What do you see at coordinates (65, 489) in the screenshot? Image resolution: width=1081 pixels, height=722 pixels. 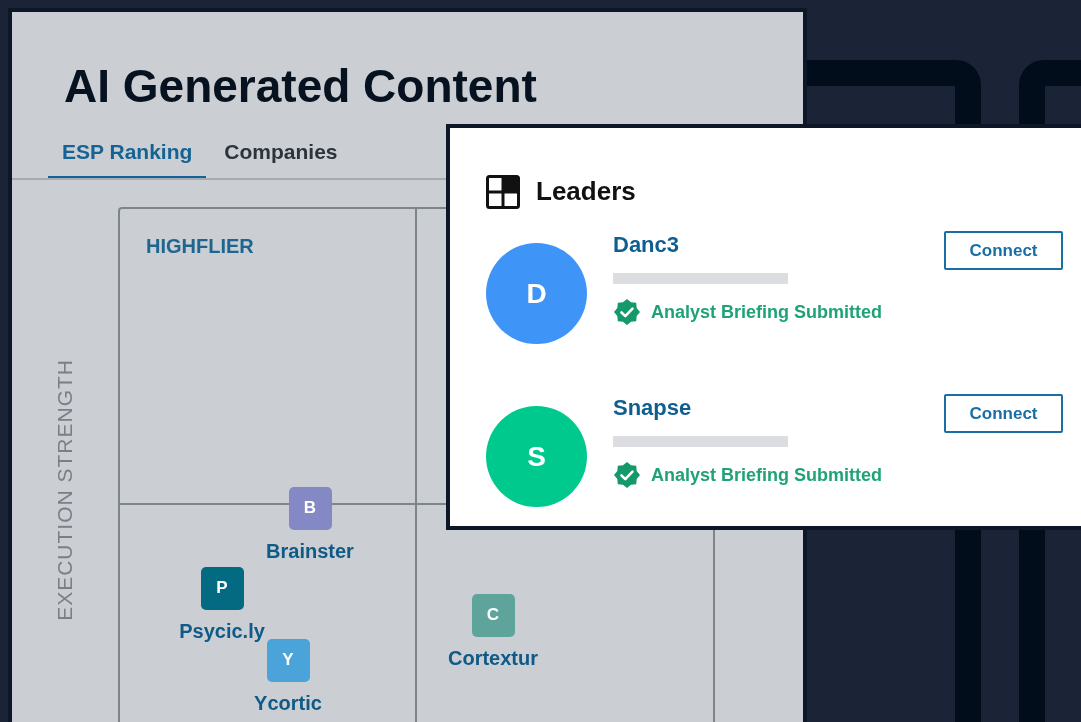 I see `axis-label: EXECUTION STRENGTH` at bounding box center [65, 489].